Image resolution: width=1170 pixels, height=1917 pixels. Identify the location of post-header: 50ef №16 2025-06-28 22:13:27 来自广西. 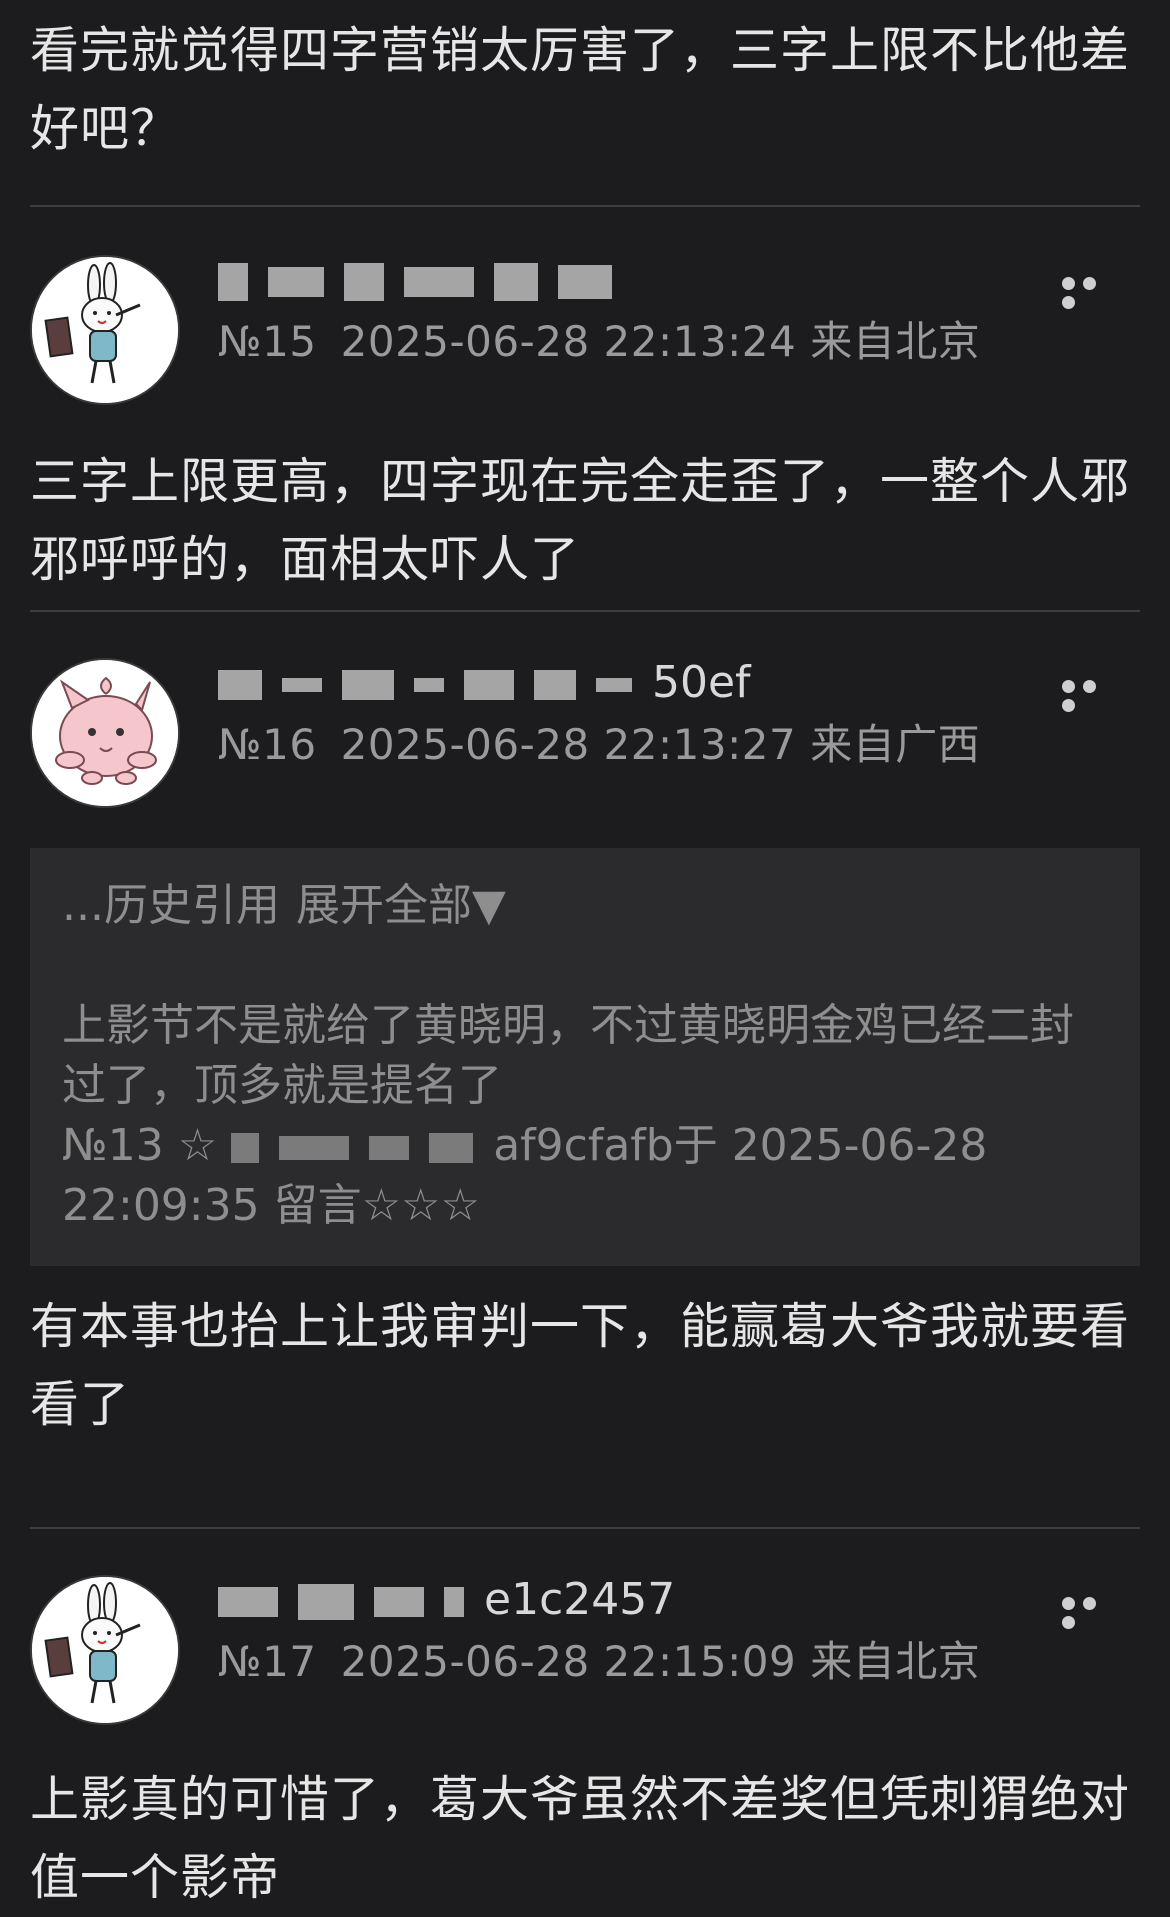
(585, 733).